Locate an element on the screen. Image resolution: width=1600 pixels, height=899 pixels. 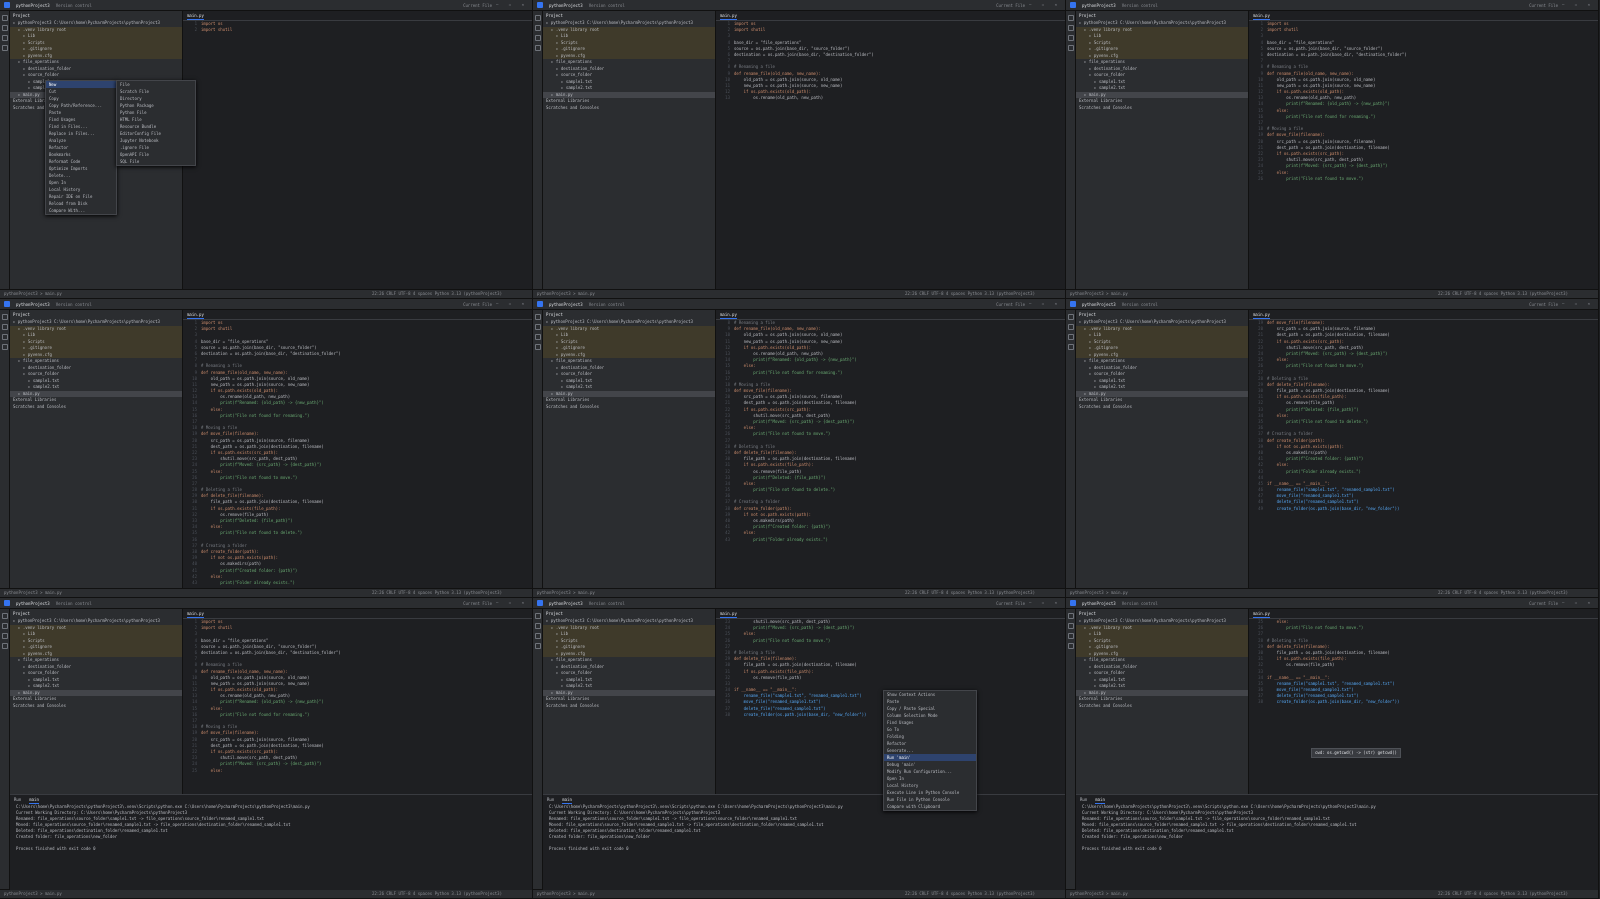
submenu-item: File is located at coordinates (156, 84).